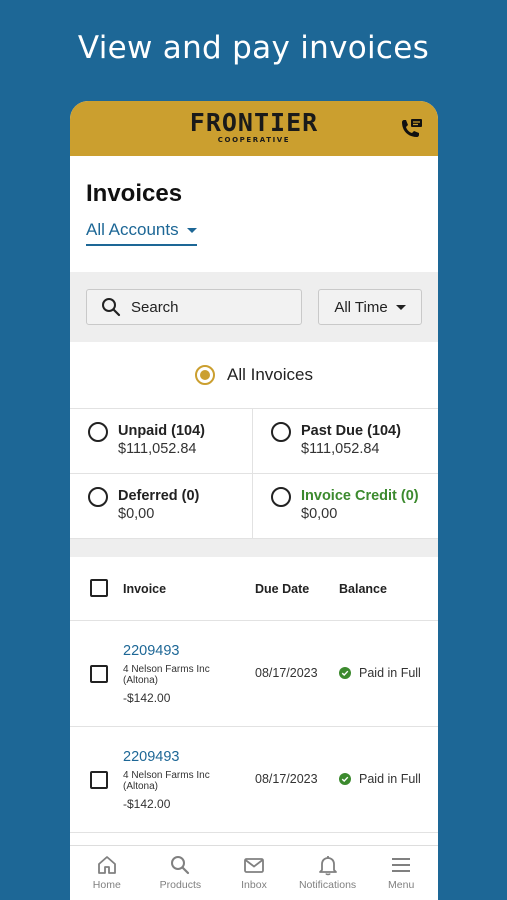 This screenshot has width=507, height=900. Describe the element at coordinates (411, 129) in the screenshot. I see `phone-message-icon` at that location.